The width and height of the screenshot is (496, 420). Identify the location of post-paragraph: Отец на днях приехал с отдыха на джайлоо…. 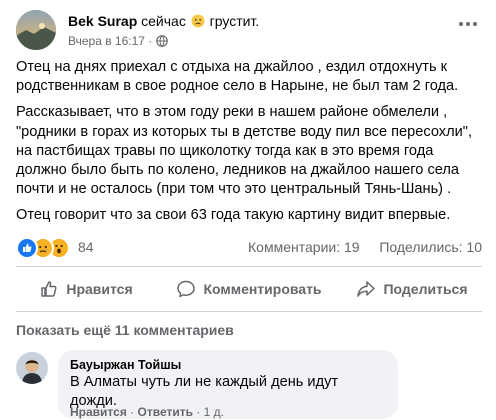
(237, 77).